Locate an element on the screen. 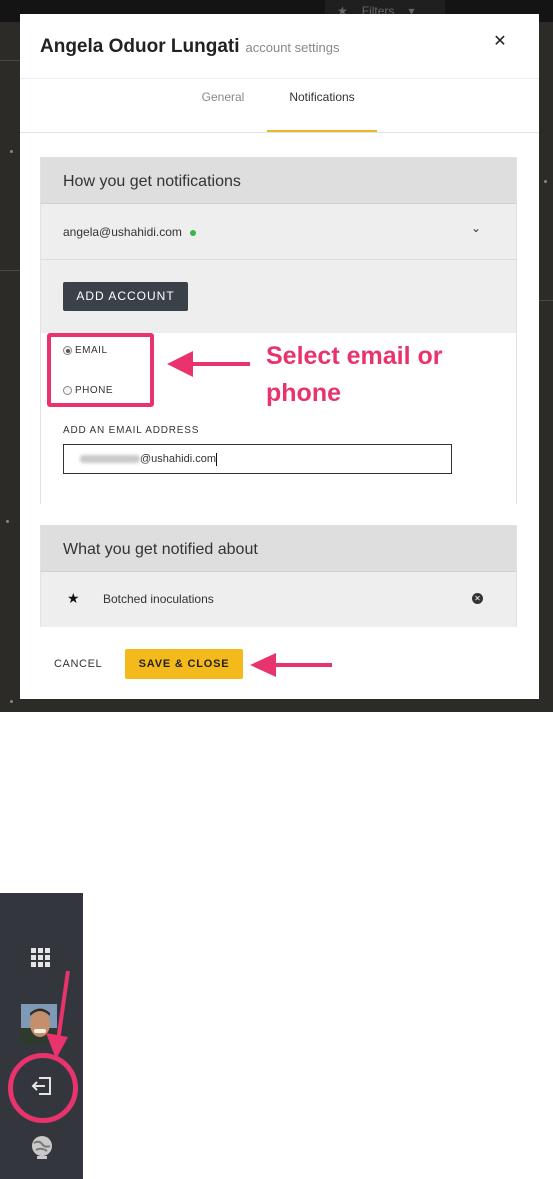  add-account-row: ADD ACCOUNT is located at coordinates (278, 296).